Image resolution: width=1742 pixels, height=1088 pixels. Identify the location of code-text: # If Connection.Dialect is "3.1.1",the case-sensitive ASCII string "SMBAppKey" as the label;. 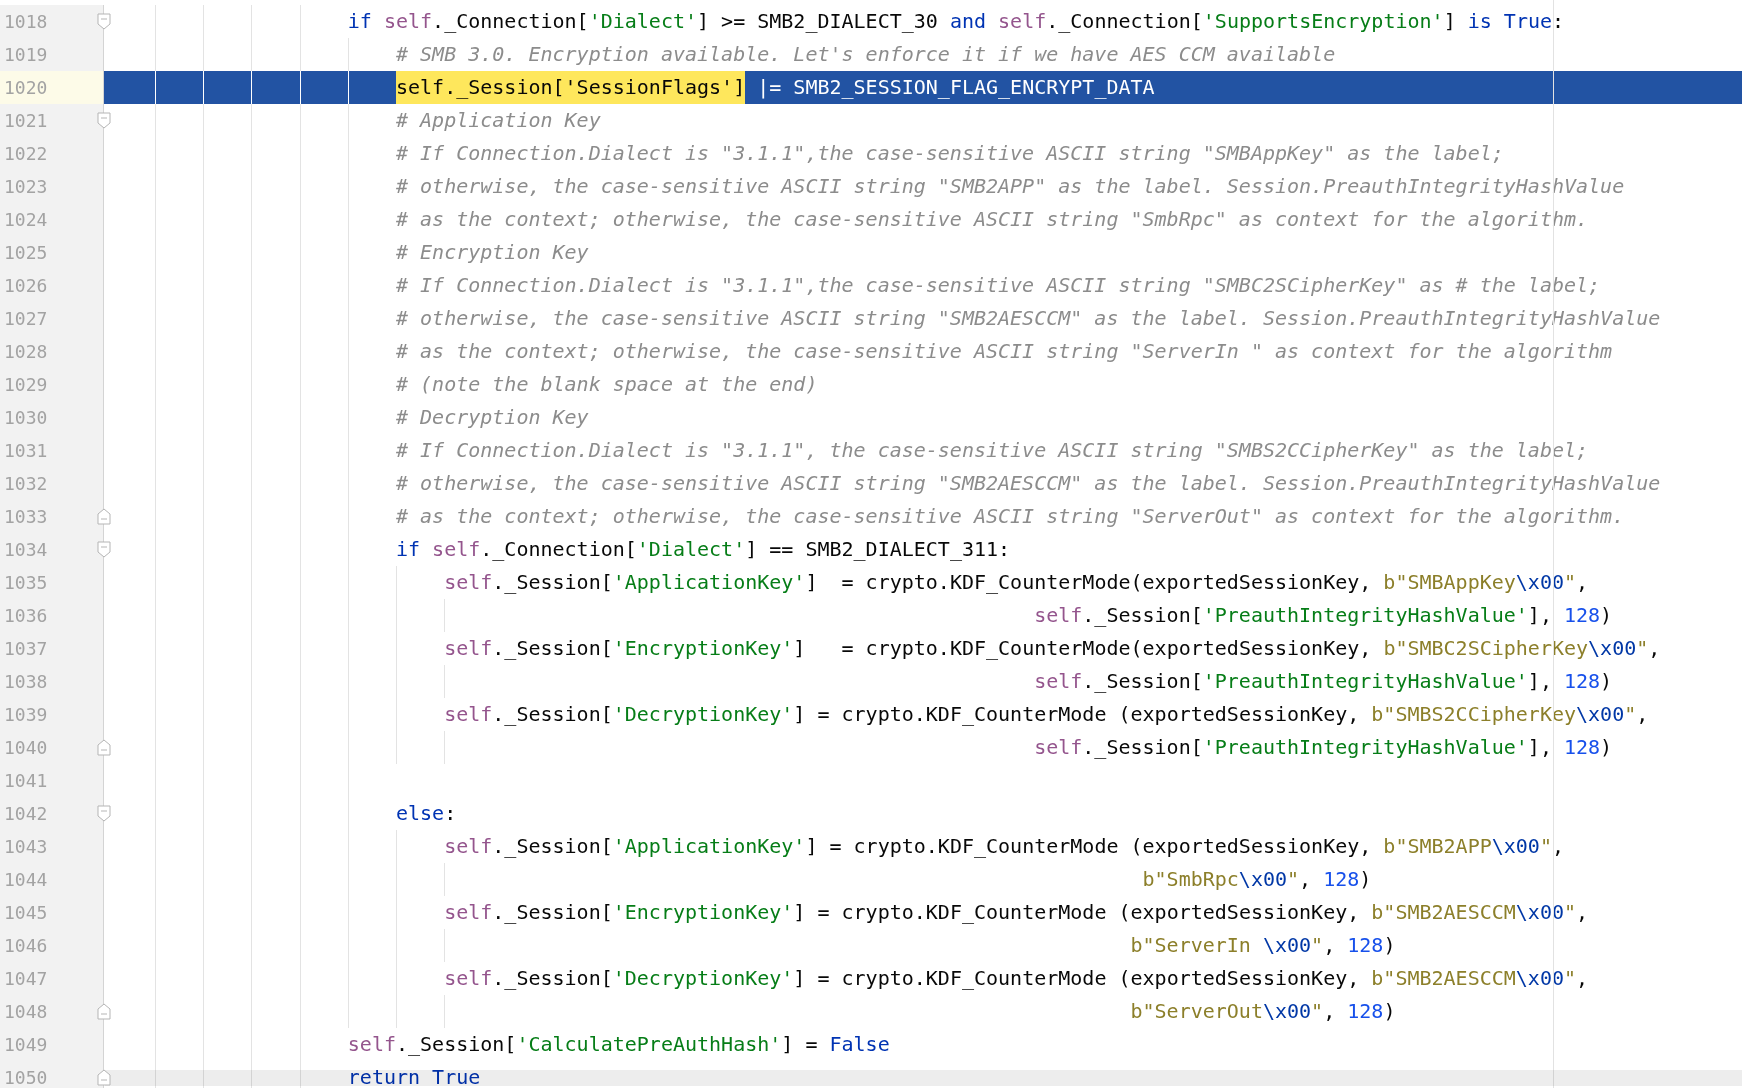
(950, 153).